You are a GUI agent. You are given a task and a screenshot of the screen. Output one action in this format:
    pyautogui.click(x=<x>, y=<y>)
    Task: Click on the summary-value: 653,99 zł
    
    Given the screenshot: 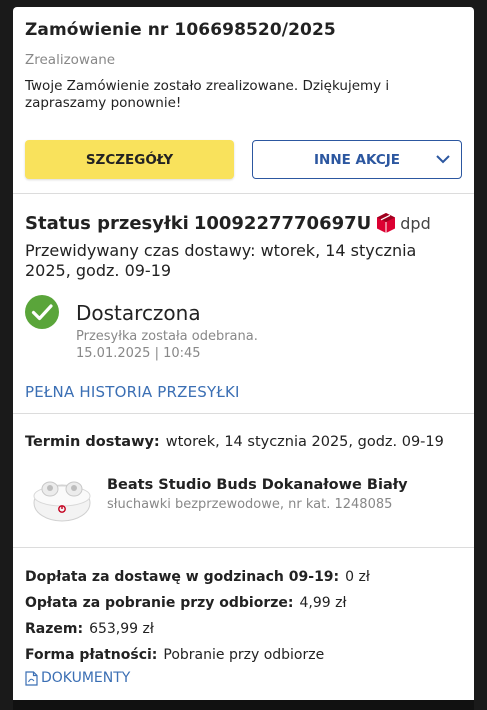 What is the action you would take?
    pyautogui.click(x=121, y=629)
    